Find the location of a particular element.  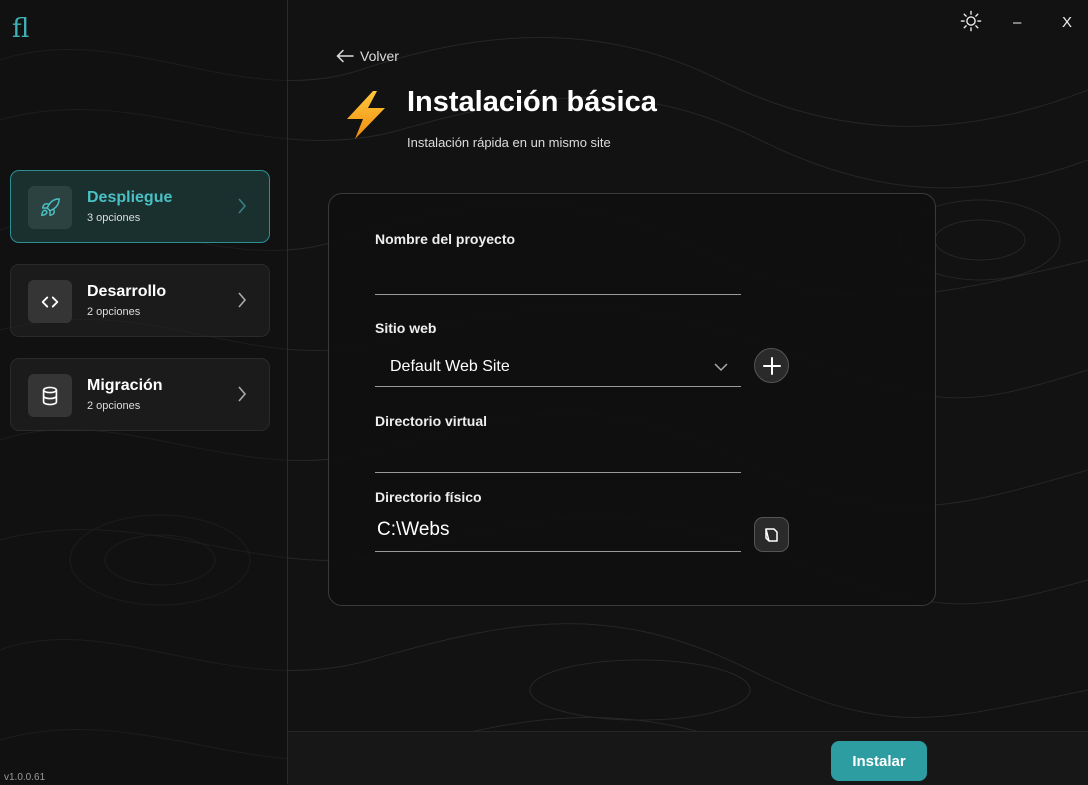

theme-toggle-button is located at coordinates (971, 23).